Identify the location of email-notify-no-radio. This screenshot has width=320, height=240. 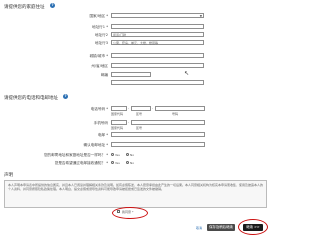
(127, 162).